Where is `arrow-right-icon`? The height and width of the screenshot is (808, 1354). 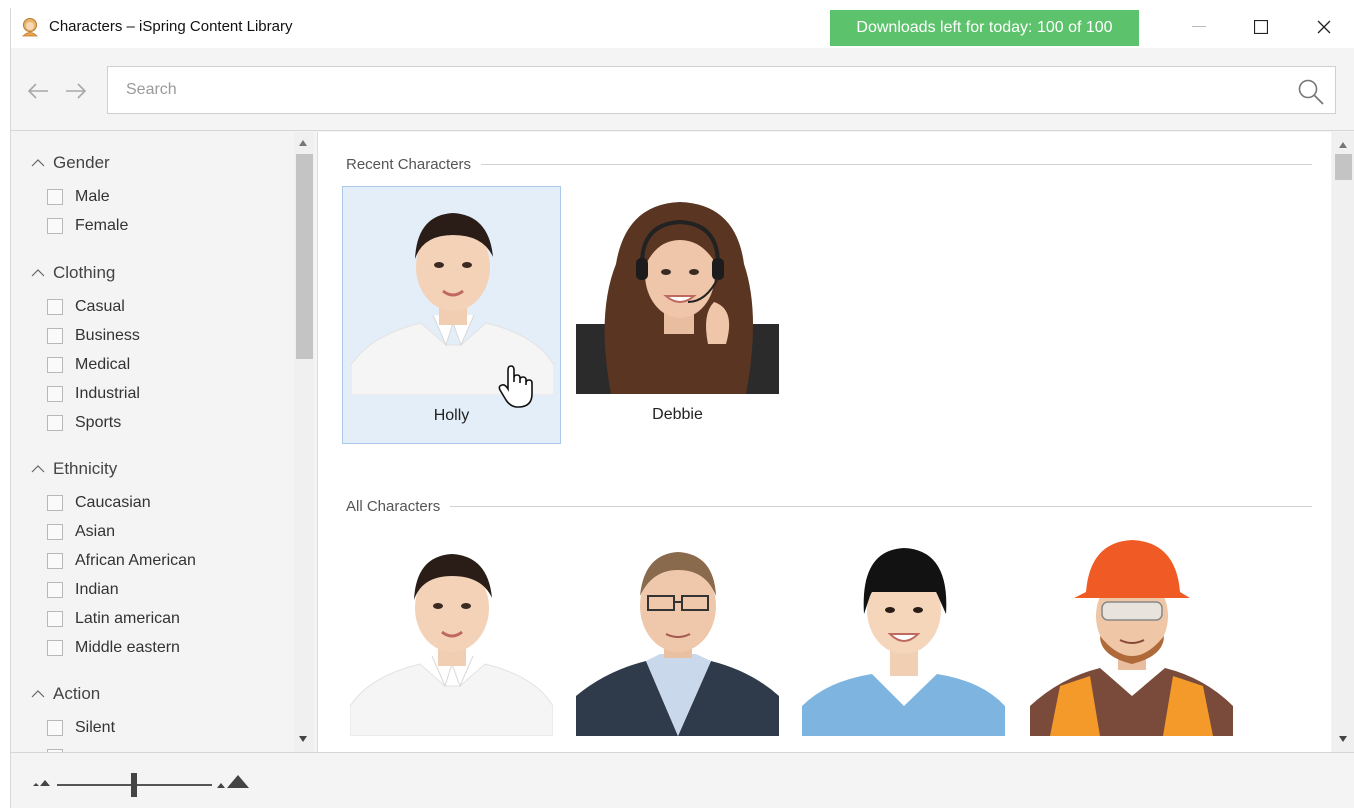
arrow-right-icon is located at coordinates (76, 91).